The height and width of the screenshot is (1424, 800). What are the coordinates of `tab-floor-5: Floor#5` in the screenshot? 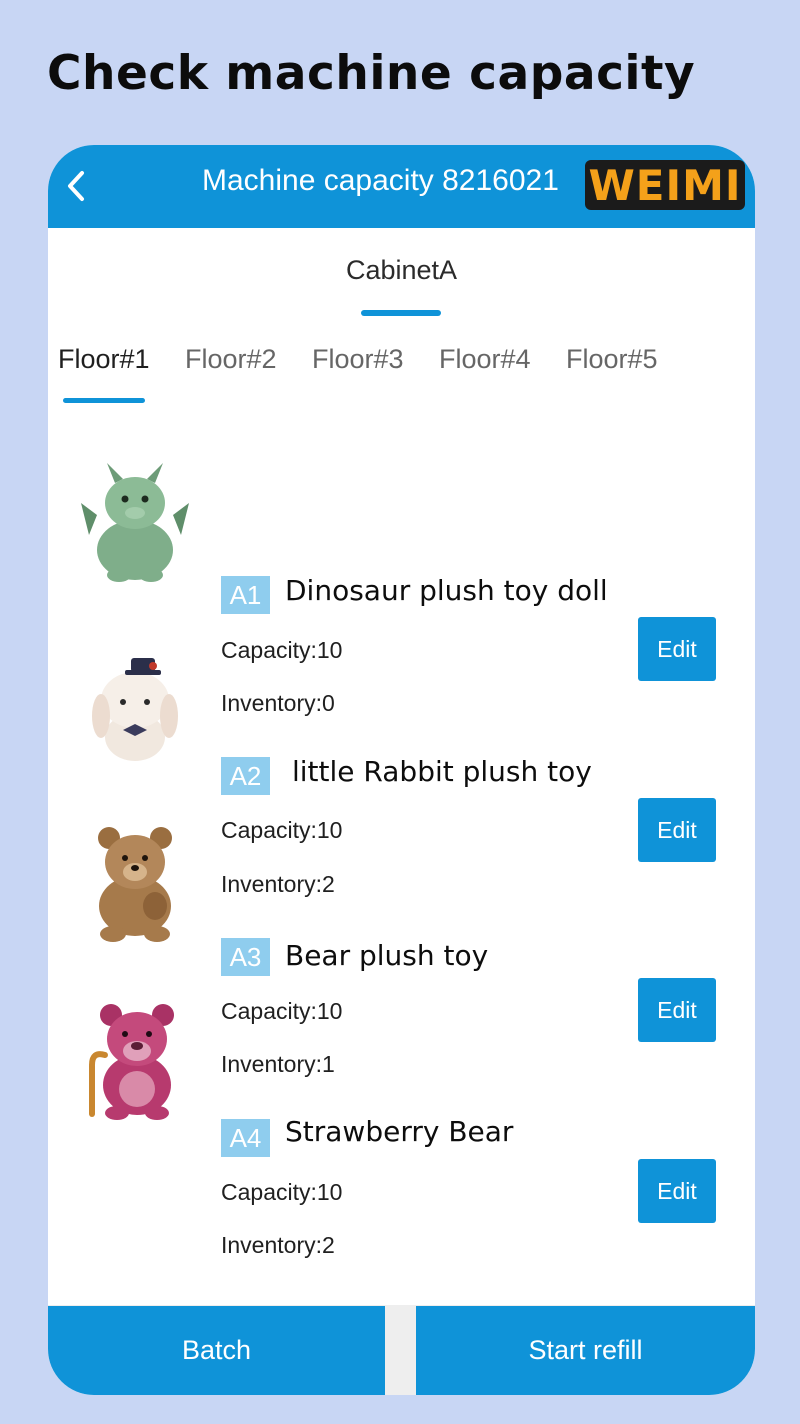 It's located at (612, 359).